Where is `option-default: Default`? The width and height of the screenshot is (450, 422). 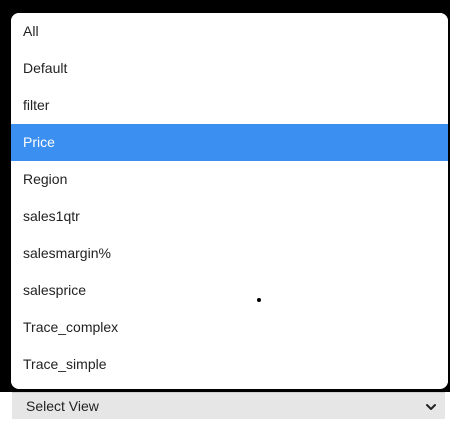 option-default: Default is located at coordinates (229, 68).